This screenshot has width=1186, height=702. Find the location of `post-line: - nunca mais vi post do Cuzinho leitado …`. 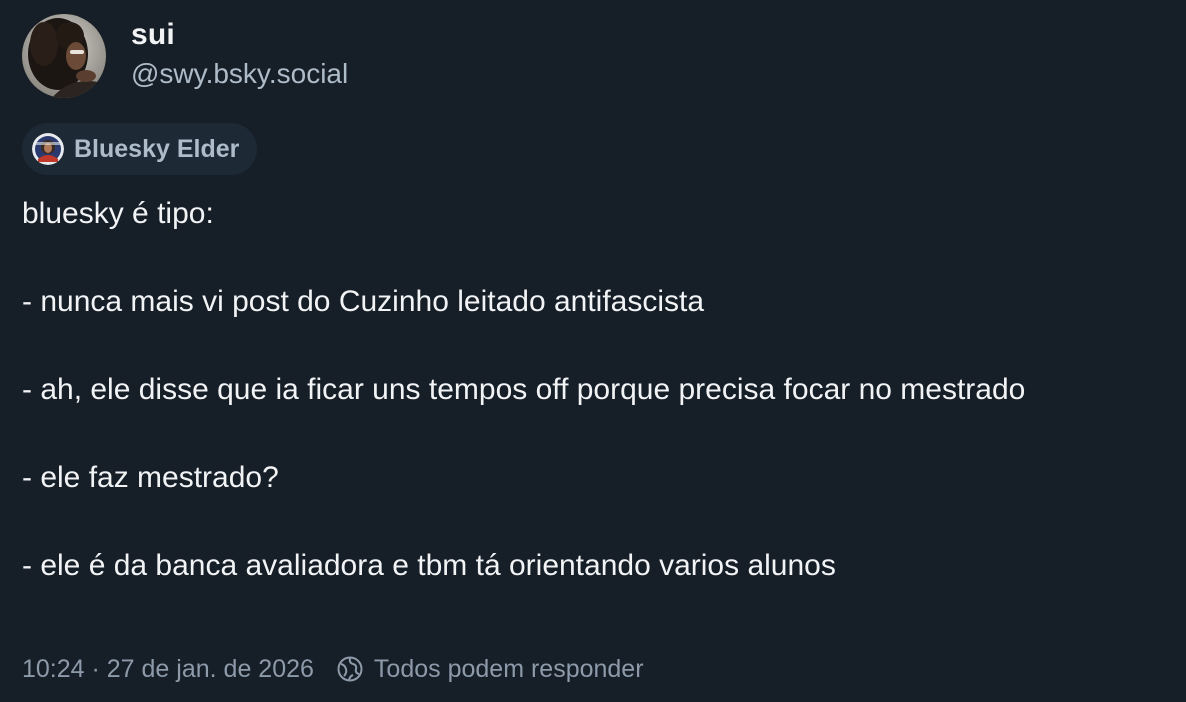

post-line: - nunca mais vi post do Cuzinho leitado … is located at coordinates (363, 301).